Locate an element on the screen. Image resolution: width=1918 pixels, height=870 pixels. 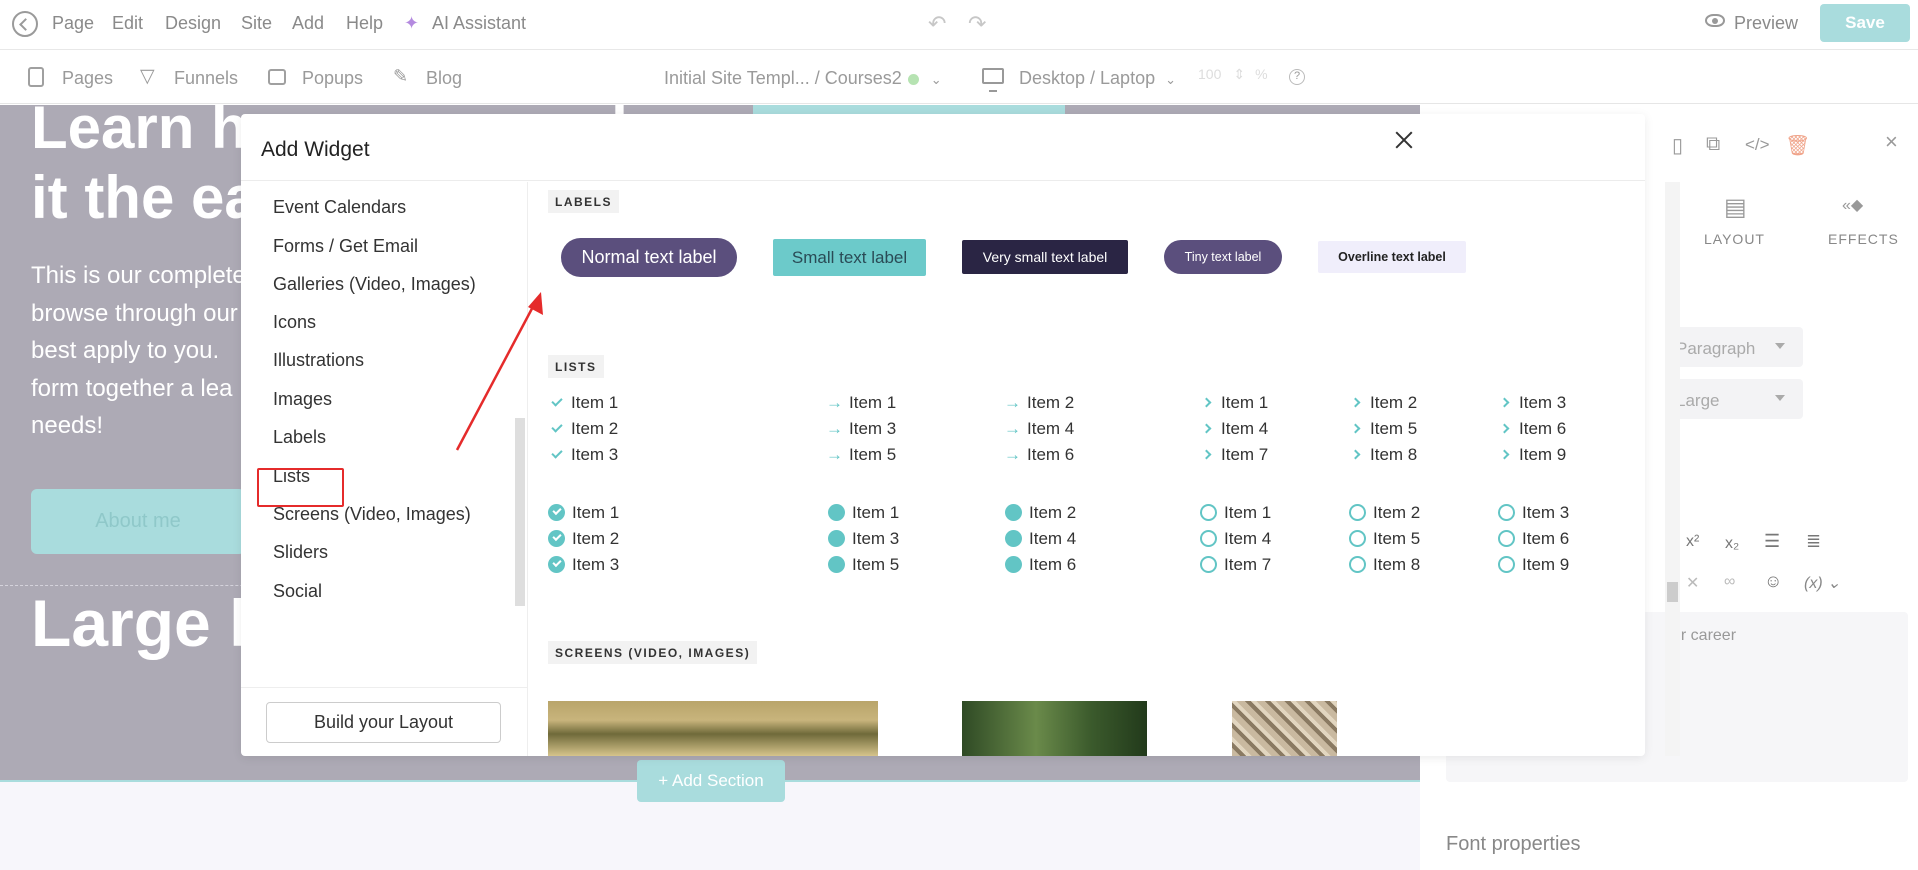
label-overline: Overline text label is located at coordinates (1392, 257).